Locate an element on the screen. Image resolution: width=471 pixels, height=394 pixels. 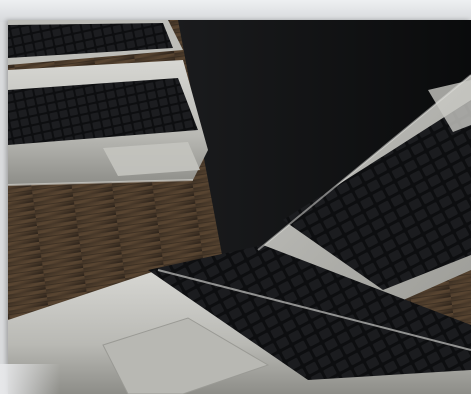
top-strip is located at coordinates (235, 11).